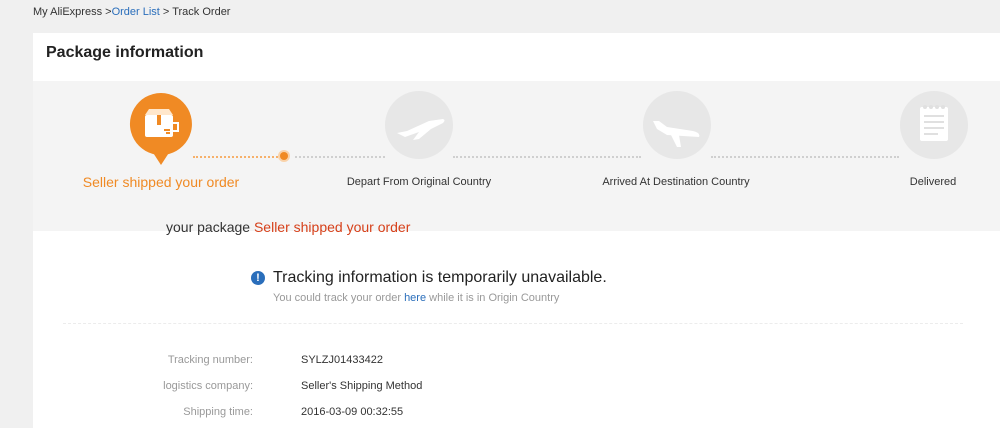  What do you see at coordinates (161, 182) in the screenshot?
I see `step-label: Seller shipped your order` at bounding box center [161, 182].